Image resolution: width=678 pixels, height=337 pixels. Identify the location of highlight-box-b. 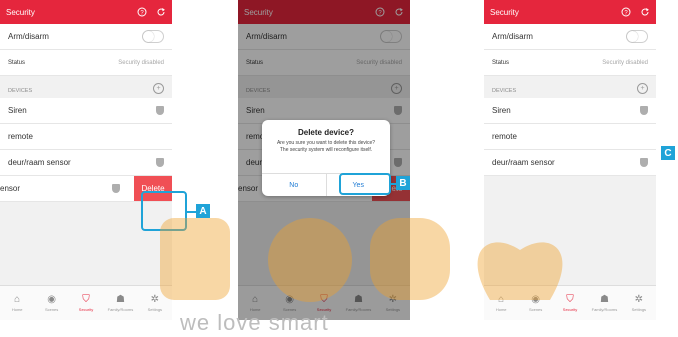
(365, 184).